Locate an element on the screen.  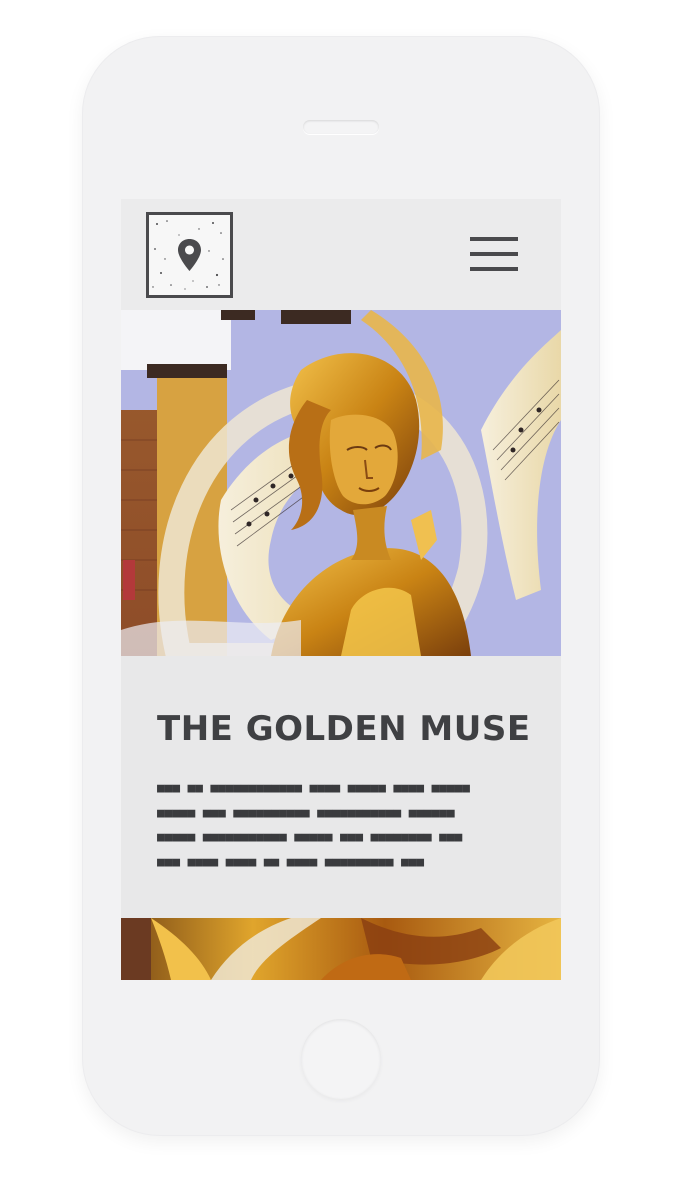
menu-bar-middle is located at coordinates (494, 254).